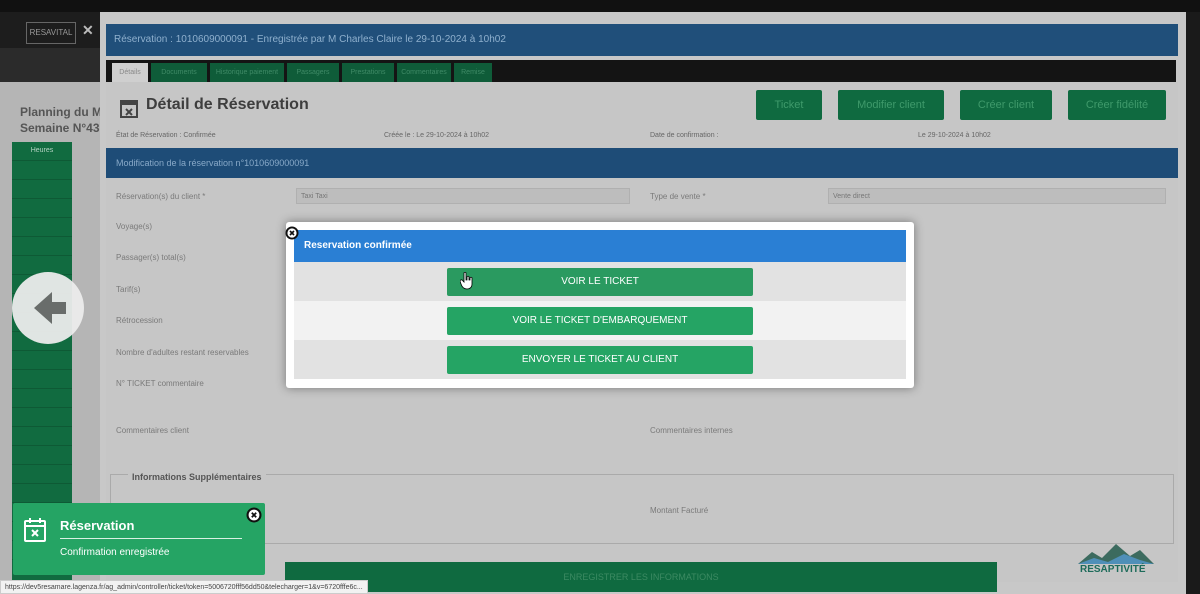 The image size is (1200, 594). What do you see at coordinates (1006, 105) in the screenshot?
I see `creer-client-button: Créer client` at bounding box center [1006, 105].